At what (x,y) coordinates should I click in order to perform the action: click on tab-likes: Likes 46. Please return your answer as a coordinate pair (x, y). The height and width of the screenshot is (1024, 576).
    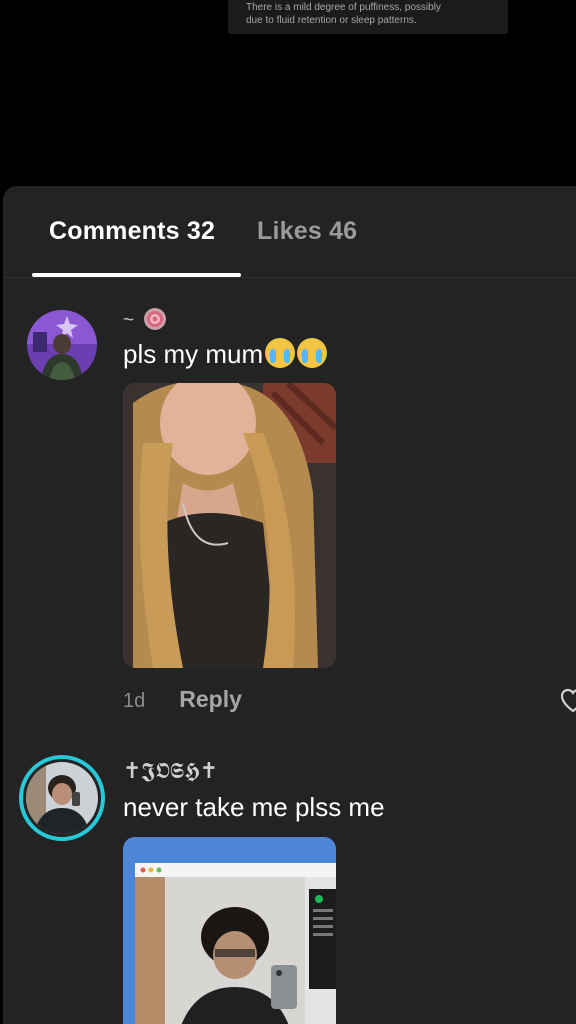
    Looking at the image, I should click on (307, 231).